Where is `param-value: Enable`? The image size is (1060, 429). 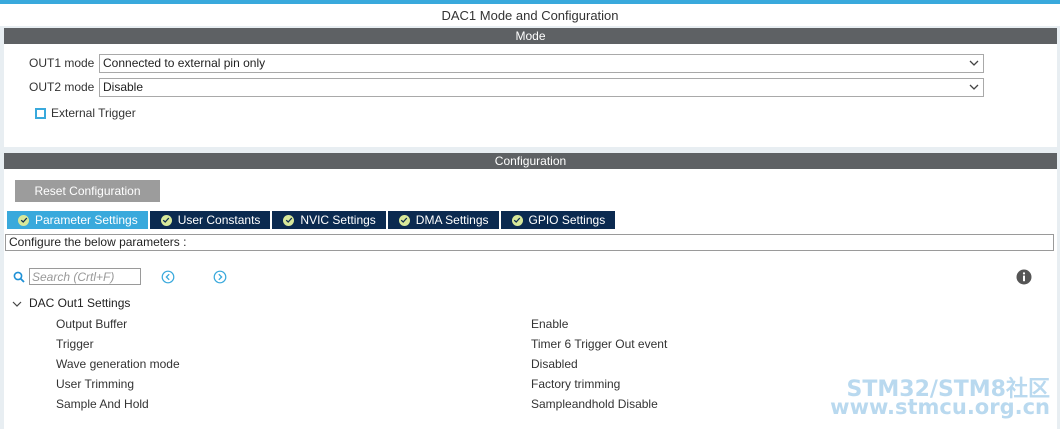 param-value: Enable is located at coordinates (549, 324).